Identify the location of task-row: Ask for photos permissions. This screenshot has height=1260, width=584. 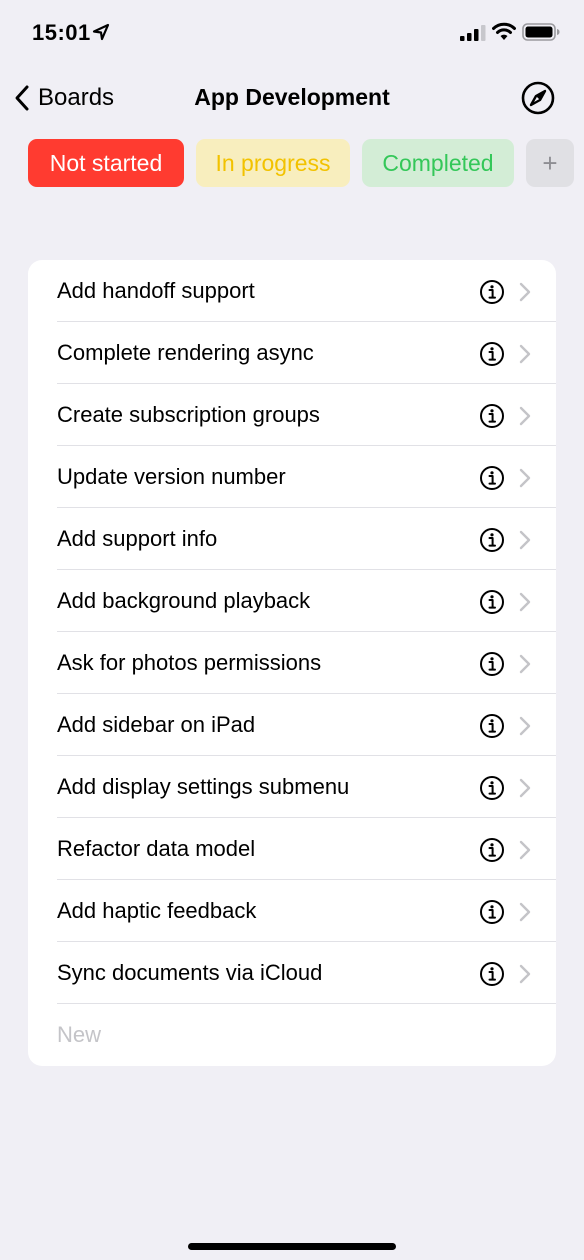
(292, 663).